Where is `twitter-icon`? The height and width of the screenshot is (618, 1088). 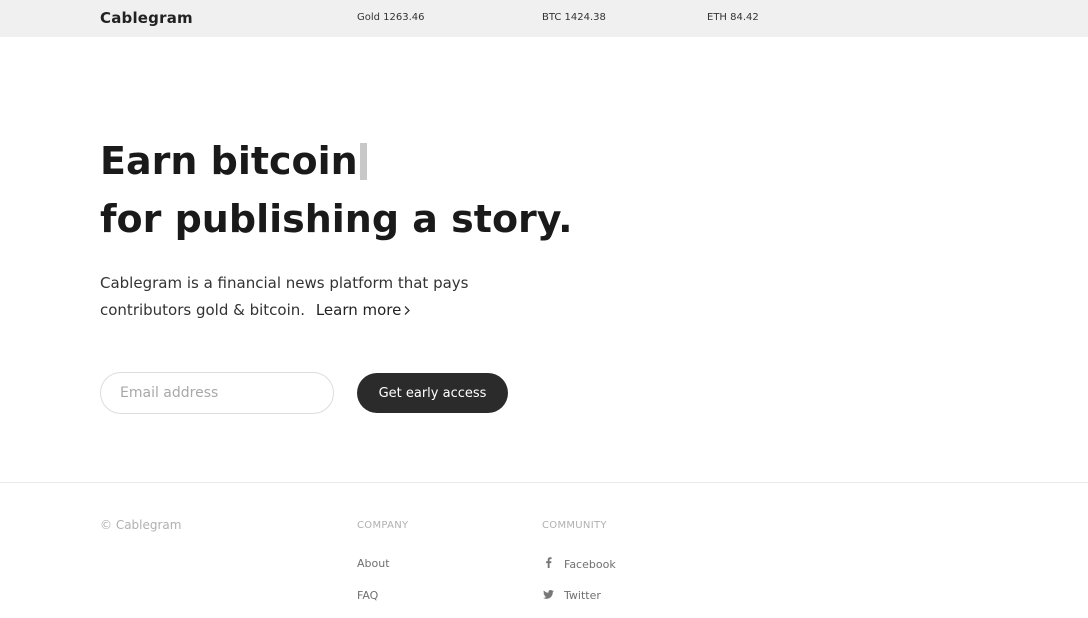
twitter-icon is located at coordinates (548, 595).